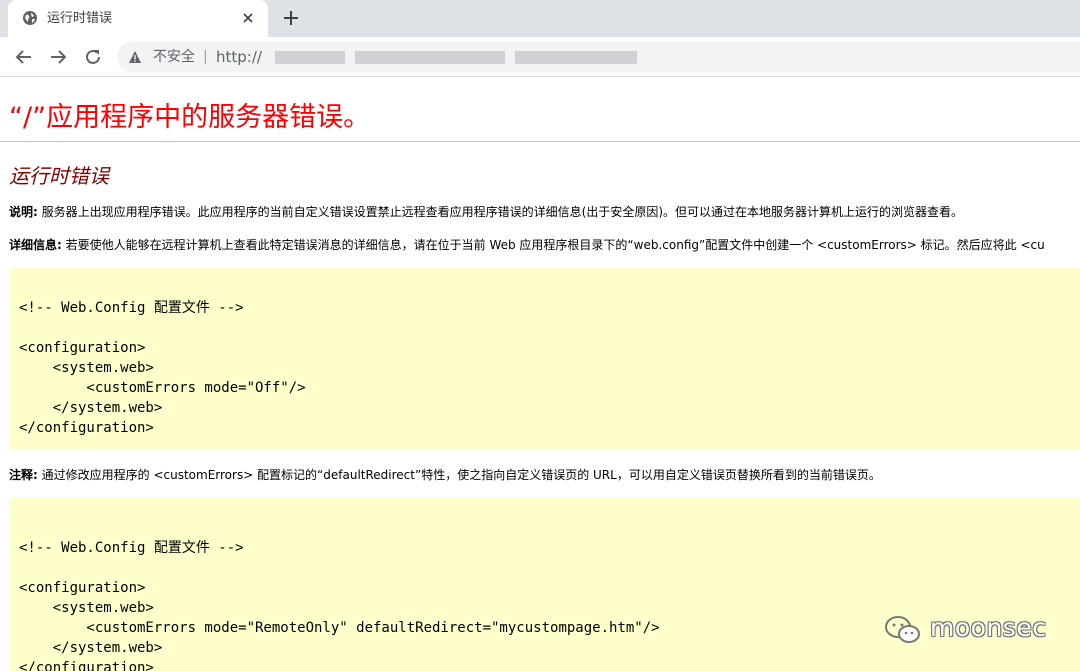 This screenshot has width=1080, height=671. Describe the element at coordinates (291, 18) in the screenshot. I see `plus-icon` at that location.